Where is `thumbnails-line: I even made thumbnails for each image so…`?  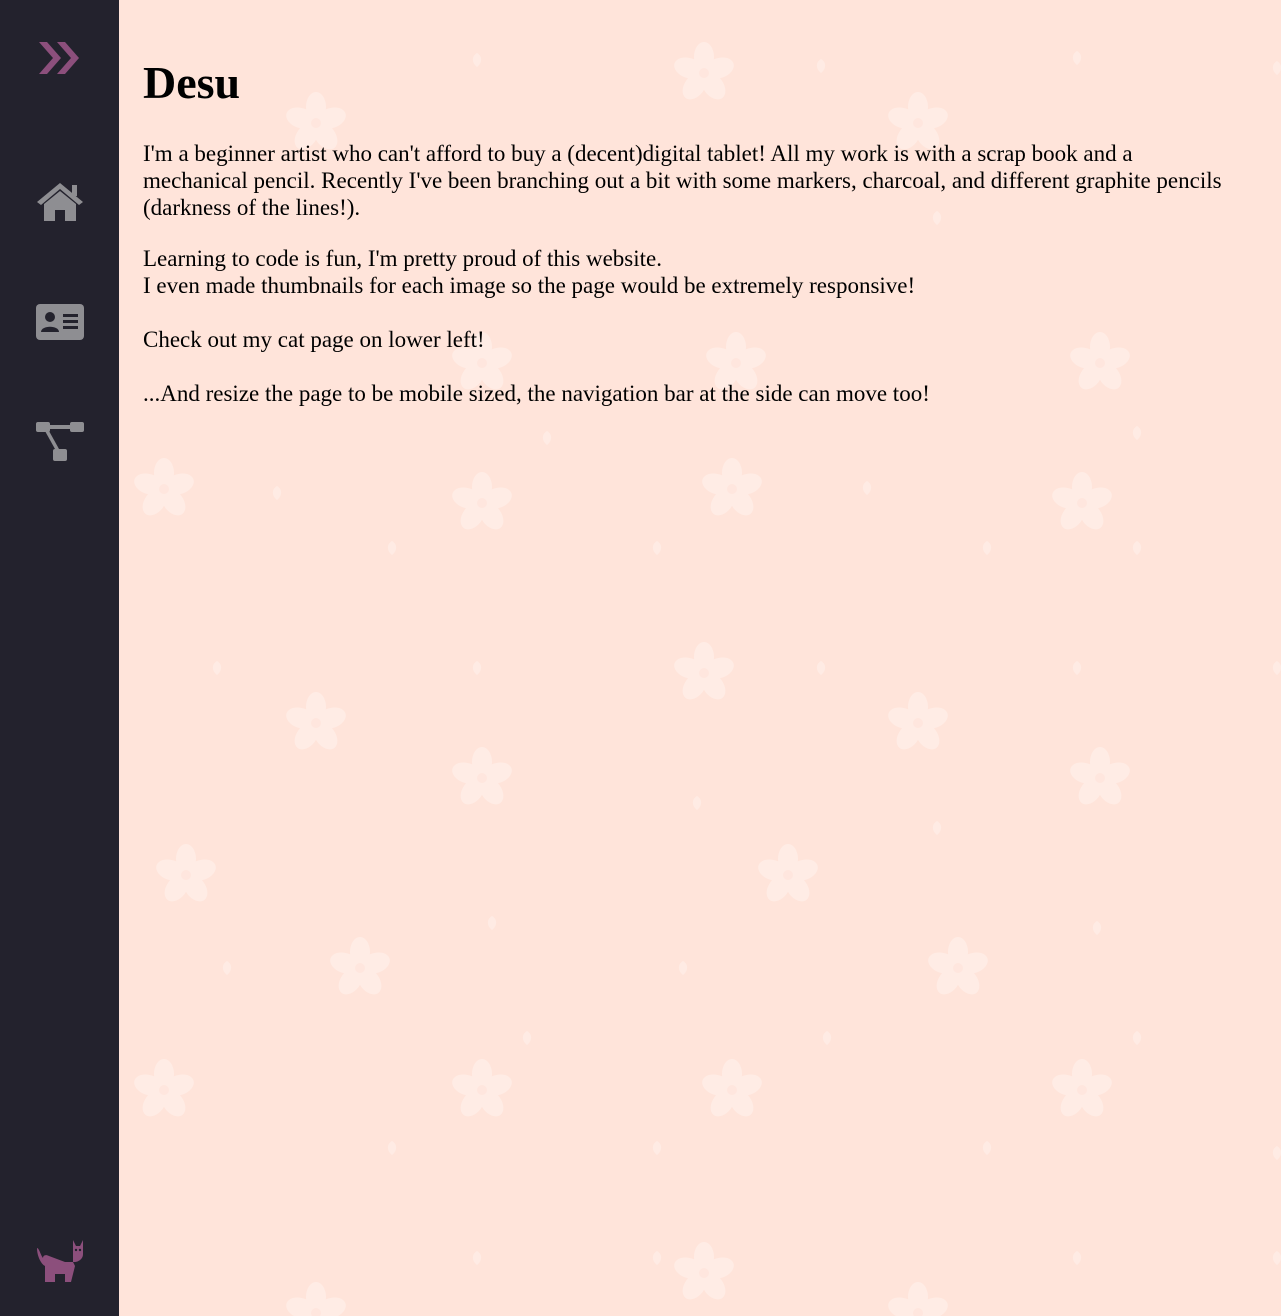 thumbnails-line: I even made thumbnails for each image so… is located at coordinates (529, 285).